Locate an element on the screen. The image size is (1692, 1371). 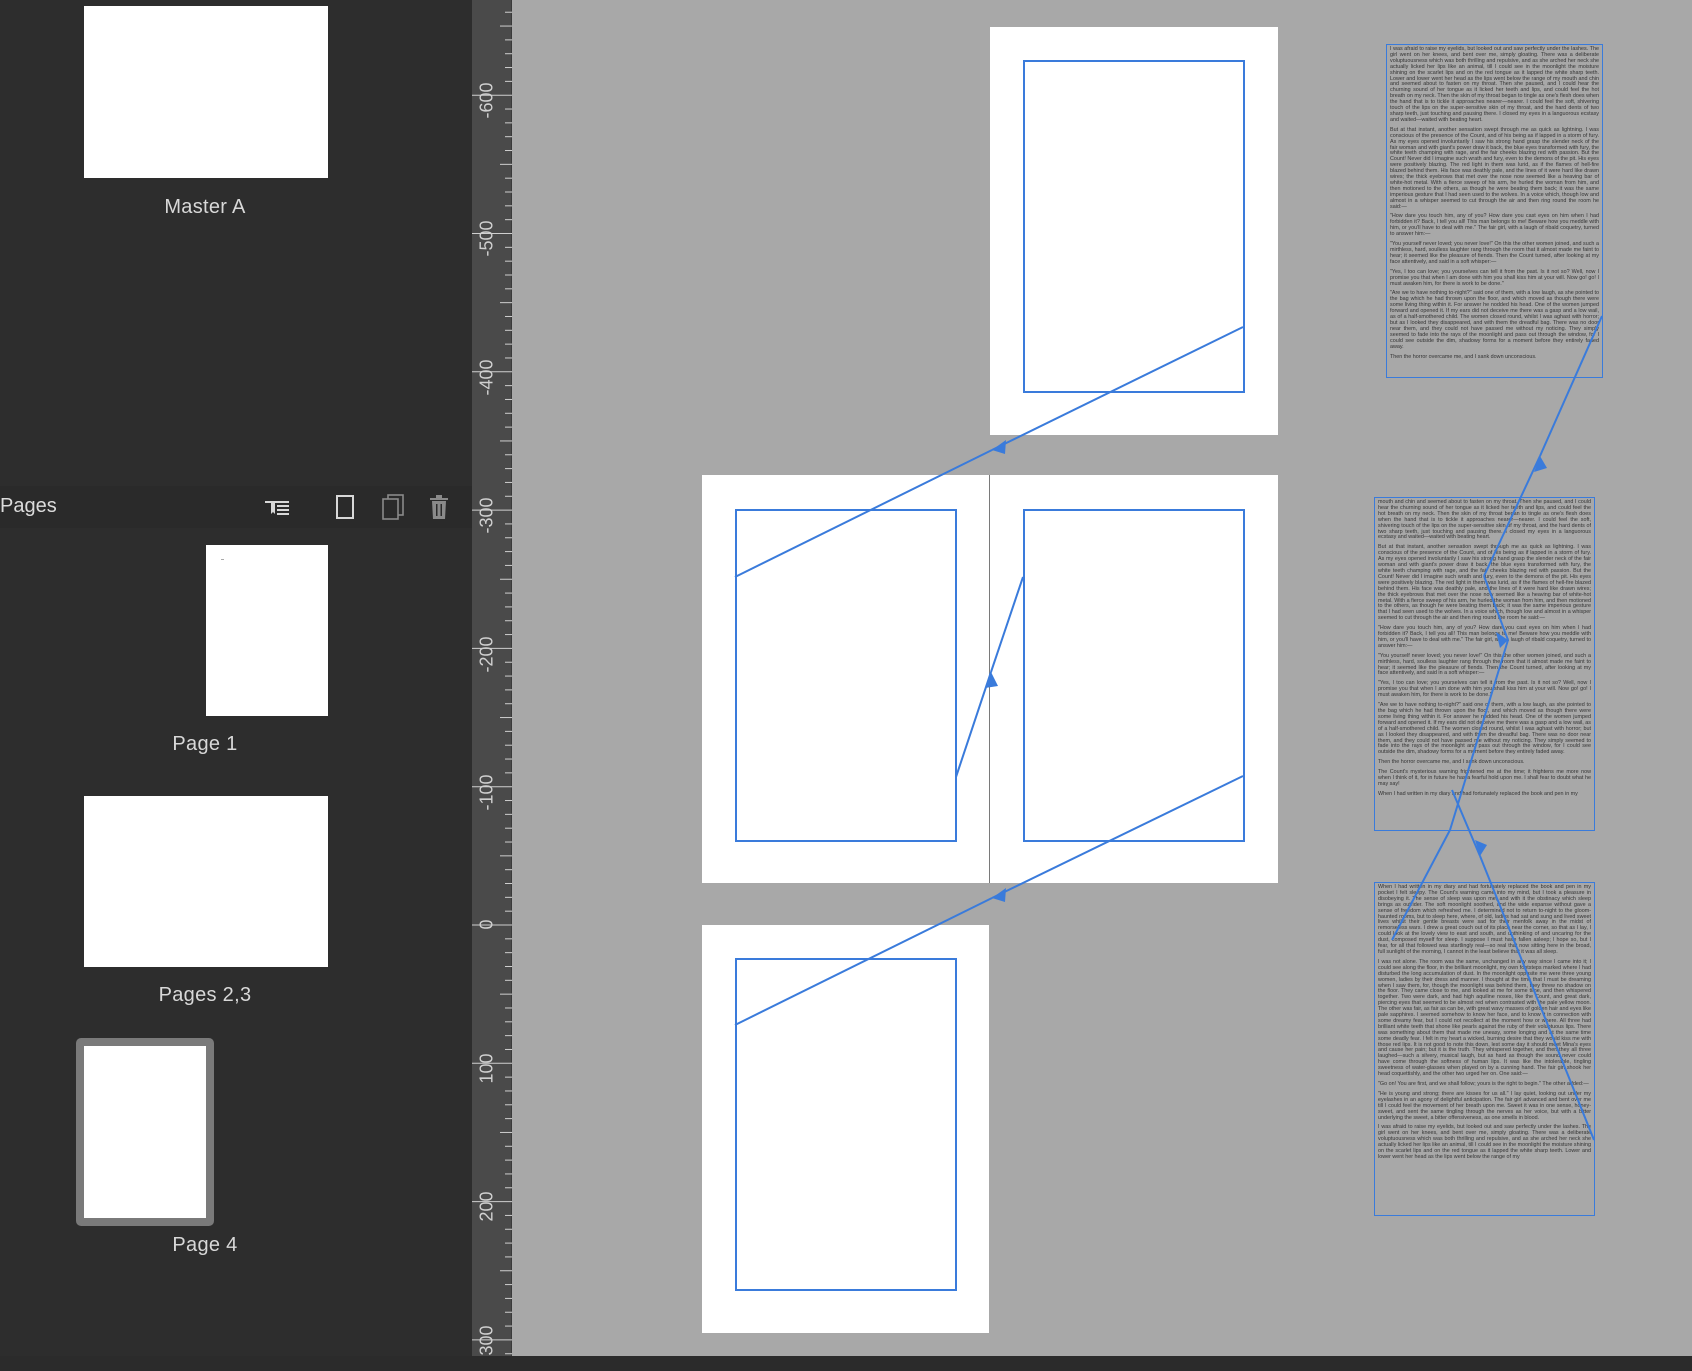
ruler-label: -300 is located at coordinates (486, 515).